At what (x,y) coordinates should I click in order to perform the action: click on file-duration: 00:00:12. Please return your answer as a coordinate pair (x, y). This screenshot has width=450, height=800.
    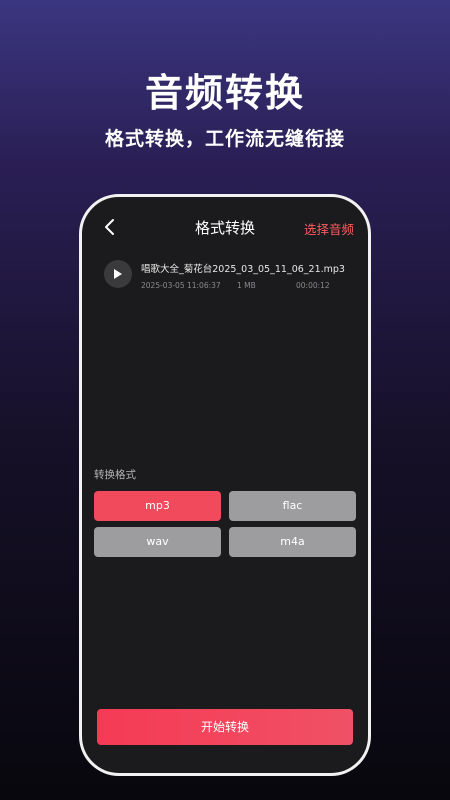
    Looking at the image, I should click on (313, 285).